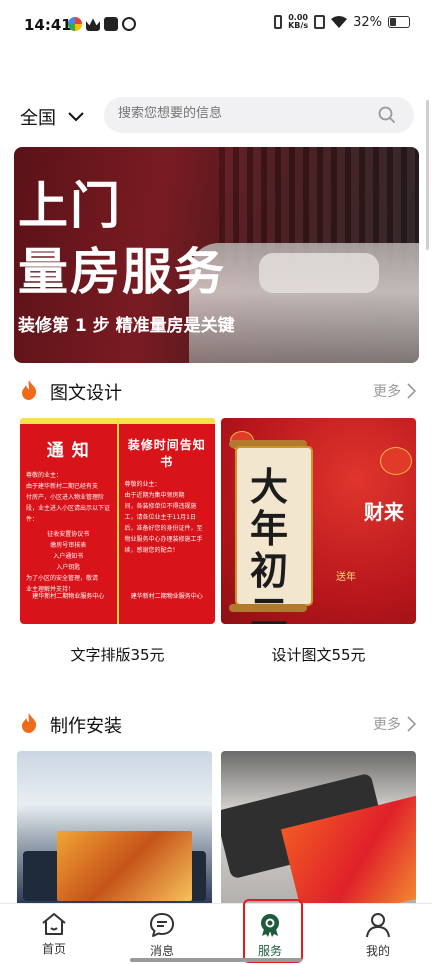 This screenshot has height=964, width=432. I want to click on region-selector: 全国, so click(52, 117).